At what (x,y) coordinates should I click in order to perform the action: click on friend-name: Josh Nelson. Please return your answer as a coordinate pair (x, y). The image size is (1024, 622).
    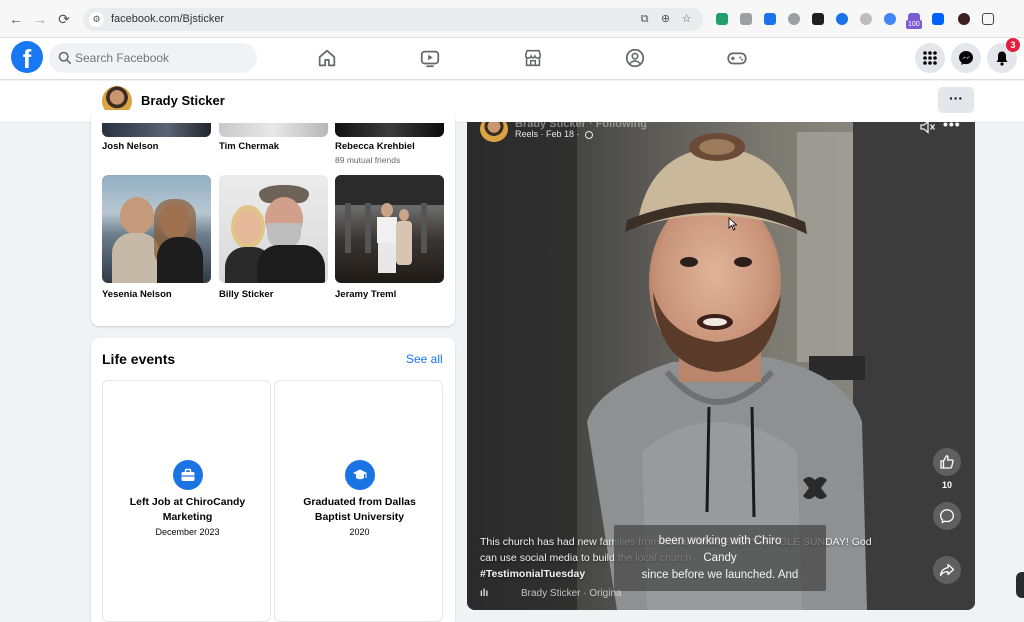
    Looking at the image, I should click on (156, 146).